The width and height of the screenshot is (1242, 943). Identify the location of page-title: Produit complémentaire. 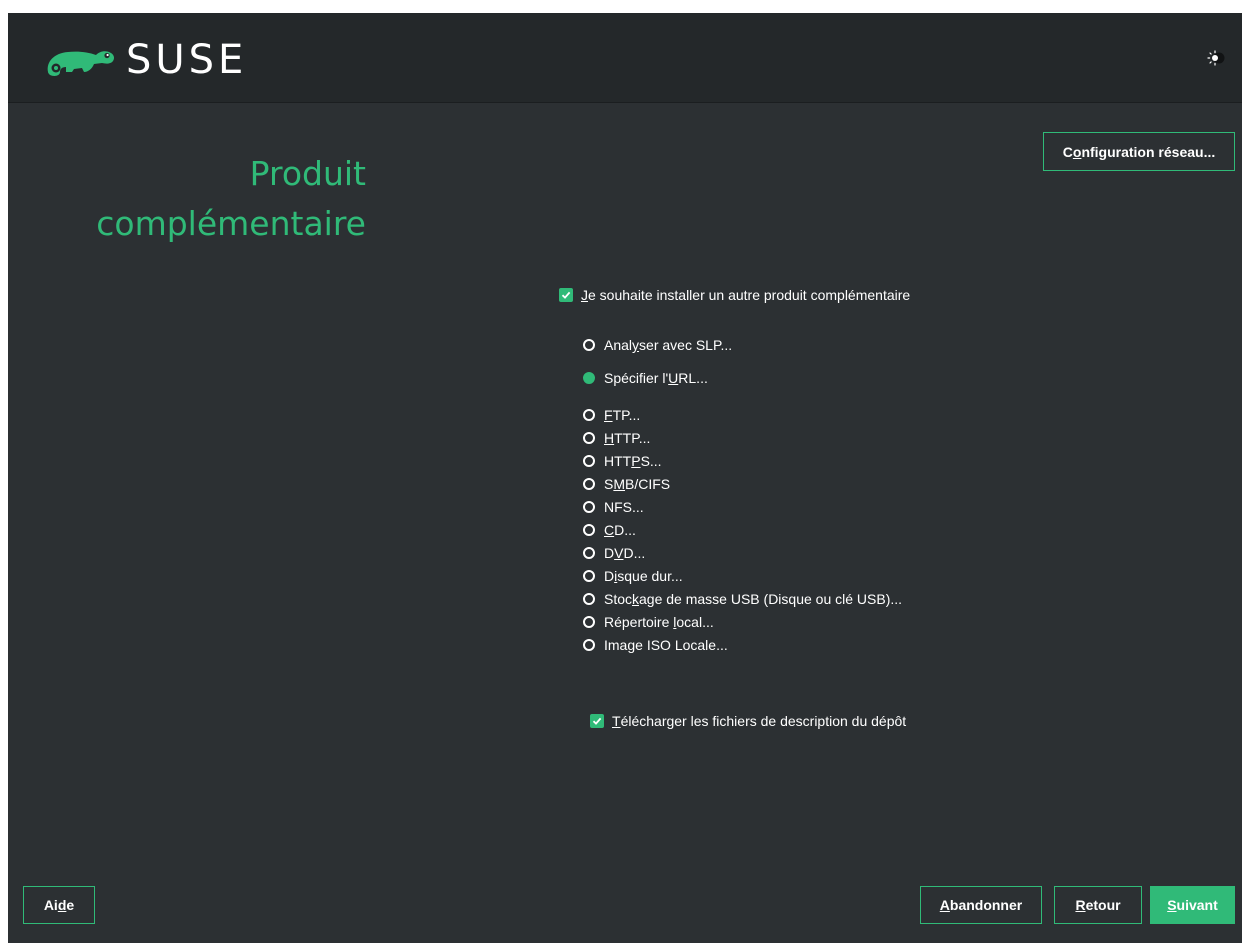
(231, 199).